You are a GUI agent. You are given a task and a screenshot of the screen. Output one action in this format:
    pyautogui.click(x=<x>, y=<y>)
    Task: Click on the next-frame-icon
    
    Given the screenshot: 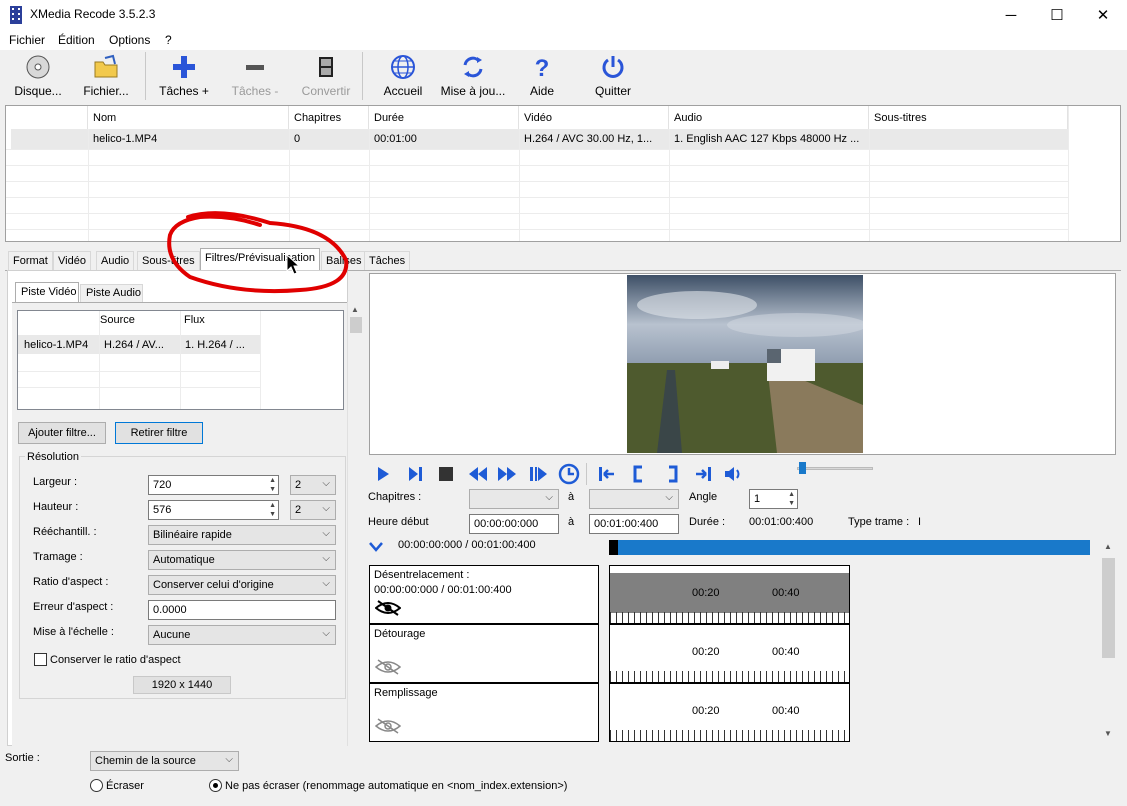 What is the action you would take?
    pyautogui.click(x=415, y=474)
    